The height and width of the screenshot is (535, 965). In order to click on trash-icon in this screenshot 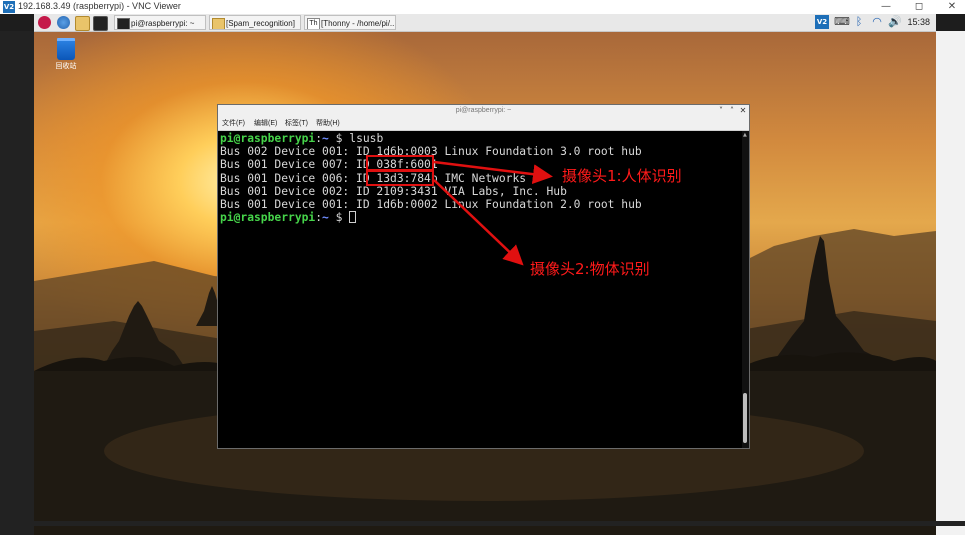, I will do `click(66, 49)`.